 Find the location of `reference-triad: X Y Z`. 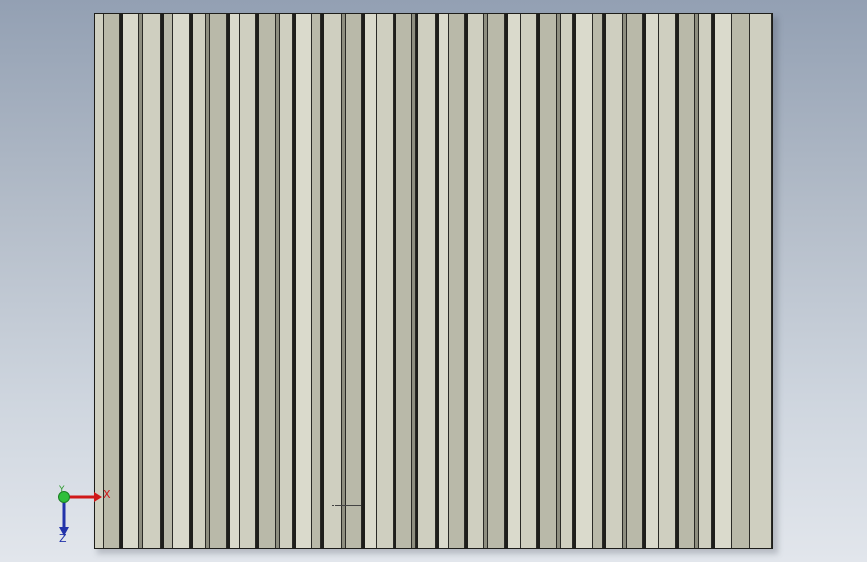

reference-triad: X Y Z is located at coordinates (82, 514).